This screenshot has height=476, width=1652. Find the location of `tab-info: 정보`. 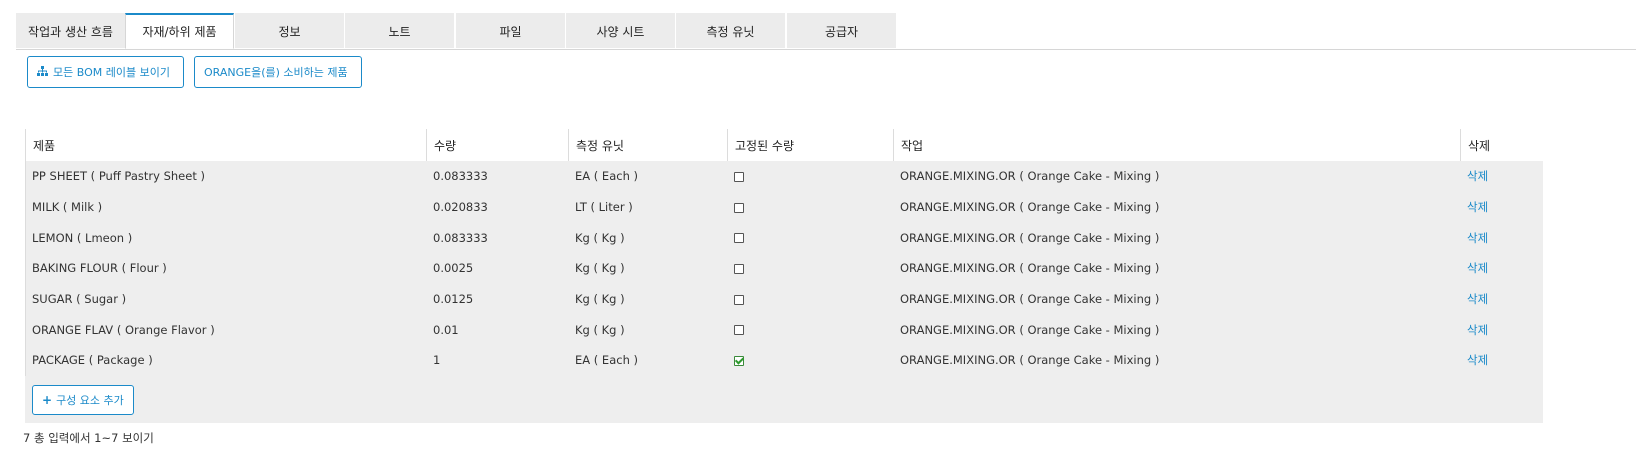

tab-info: 정보 is located at coordinates (289, 30).